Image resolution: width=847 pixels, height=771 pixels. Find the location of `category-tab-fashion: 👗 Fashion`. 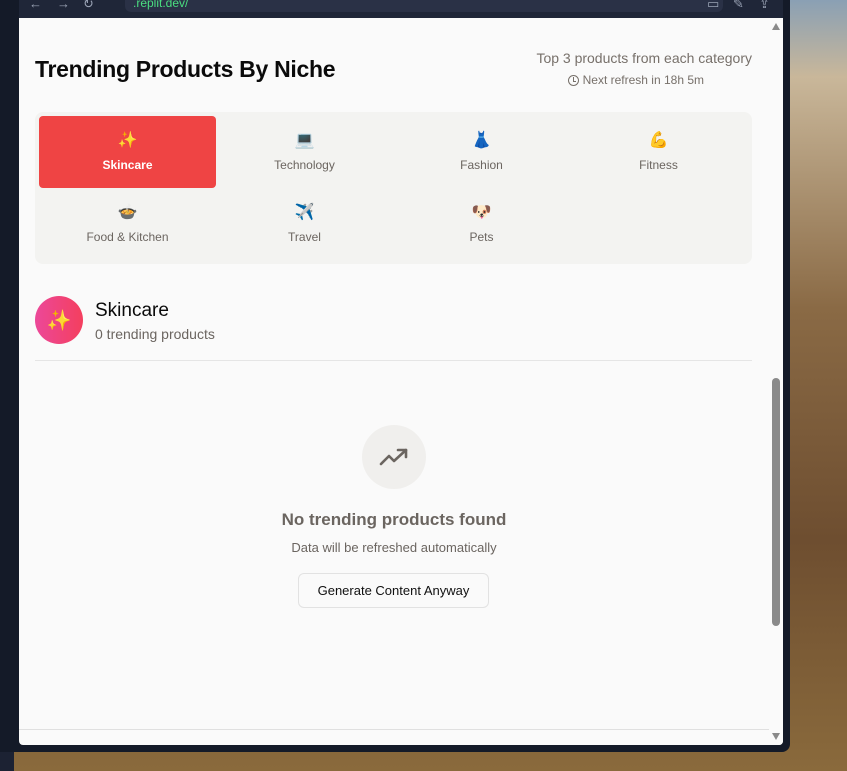

category-tab-fashion: 👗 Fashion is located at coordinates (481, 152).